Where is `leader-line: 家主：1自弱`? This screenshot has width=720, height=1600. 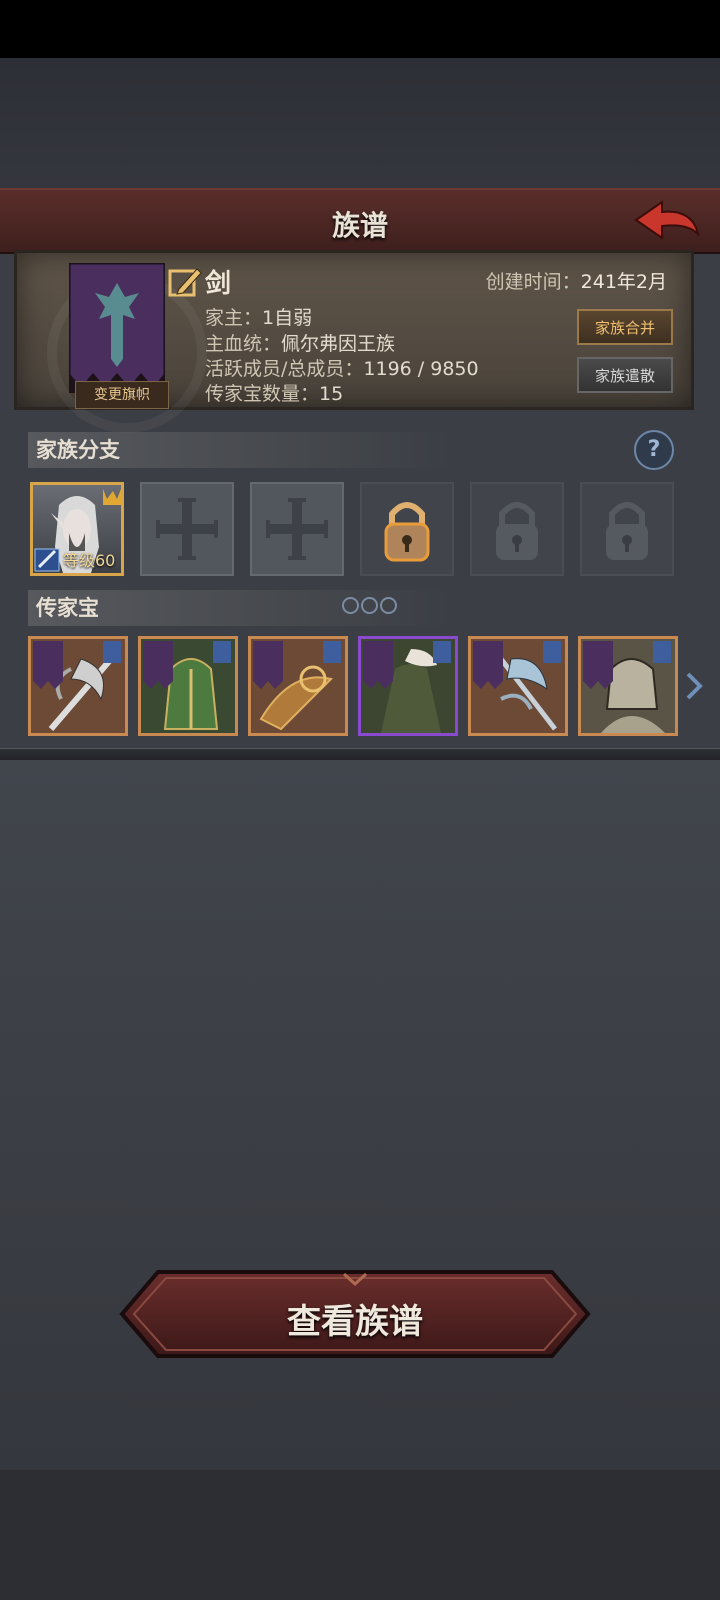
leader-line: 家主：1自弱 is located at coordinates (258, 316).